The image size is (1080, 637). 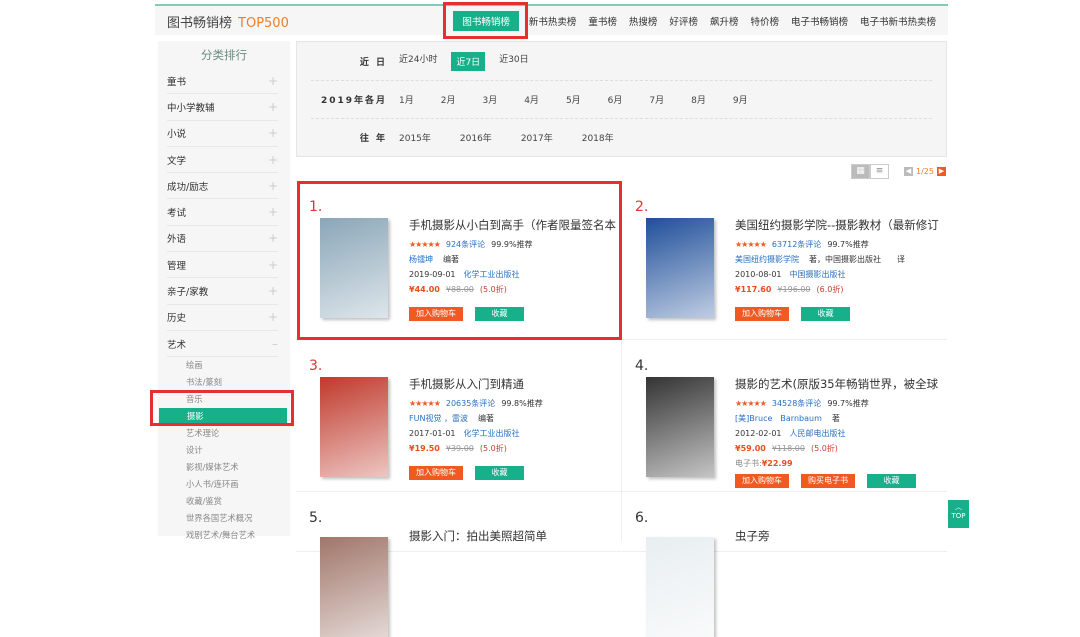 I want to click on review-count: 63712条评论, so click(x=796, y=244).